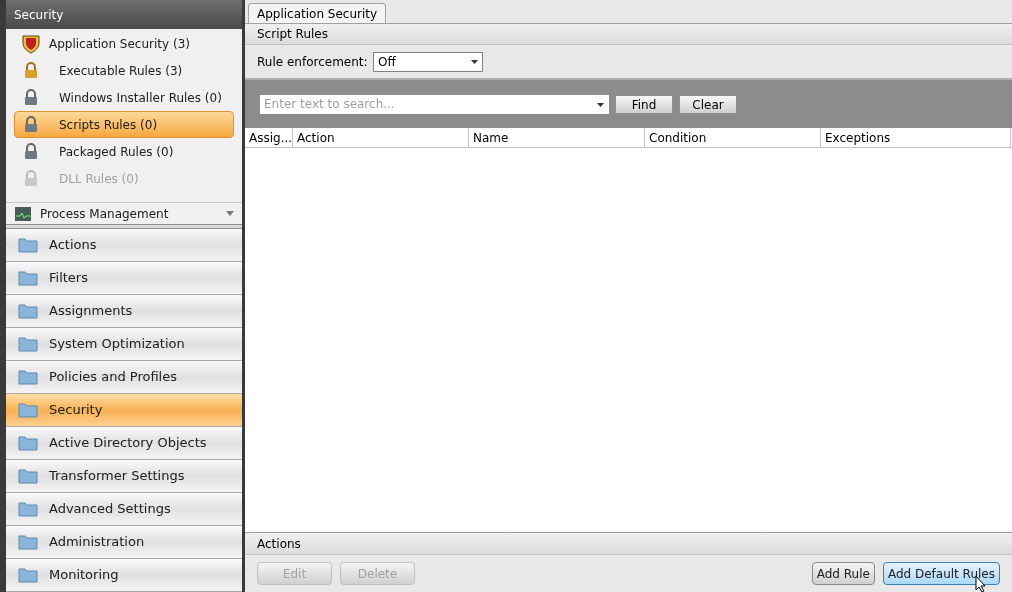 This screenshot has height=592, width=1012. I want to click on panel-title: Script Rules, so click(628, 34).